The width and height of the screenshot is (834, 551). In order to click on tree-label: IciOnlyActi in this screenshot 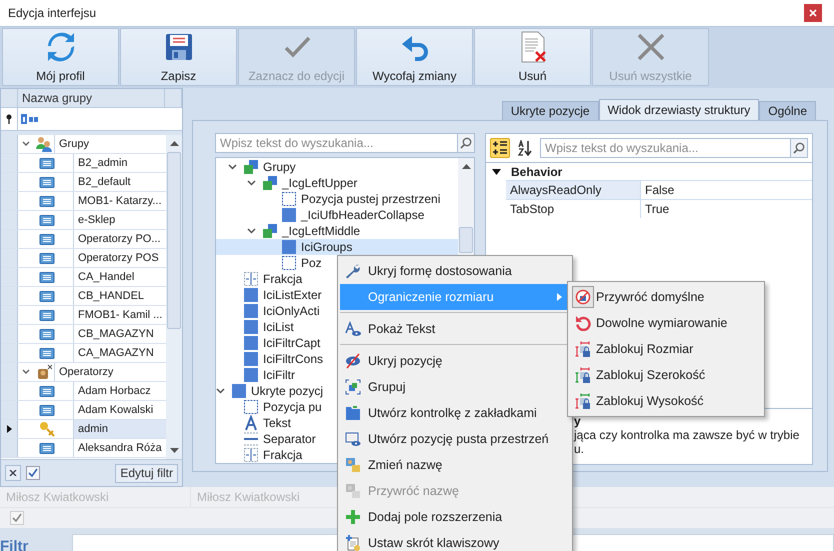, I will do `click(291, 311)`.